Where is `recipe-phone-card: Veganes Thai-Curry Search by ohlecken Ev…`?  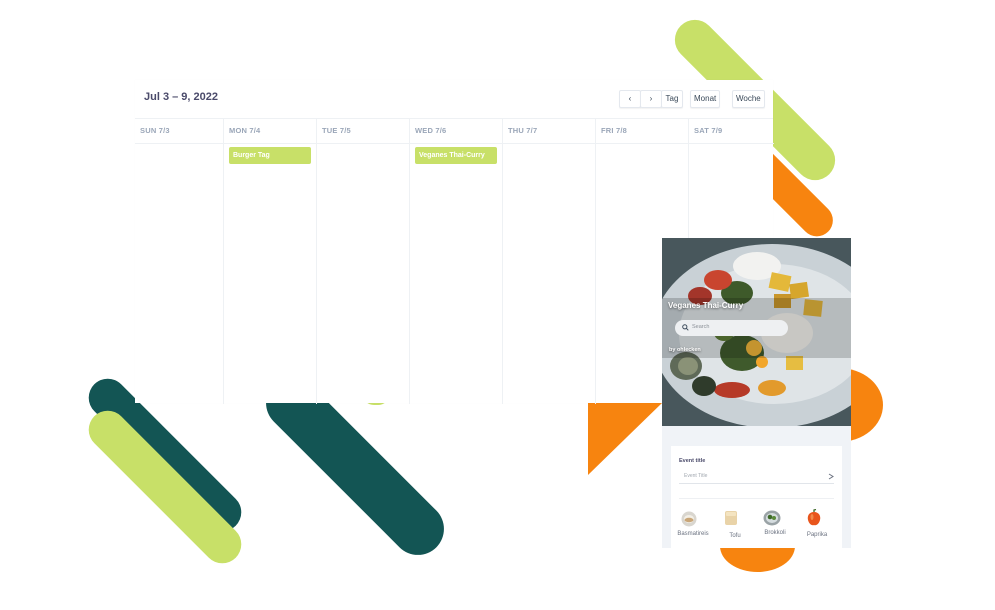
recipe-phone-card: Veganes Thai-Curry Search by ohlecken Ev… is located at coordinates (756, 393).